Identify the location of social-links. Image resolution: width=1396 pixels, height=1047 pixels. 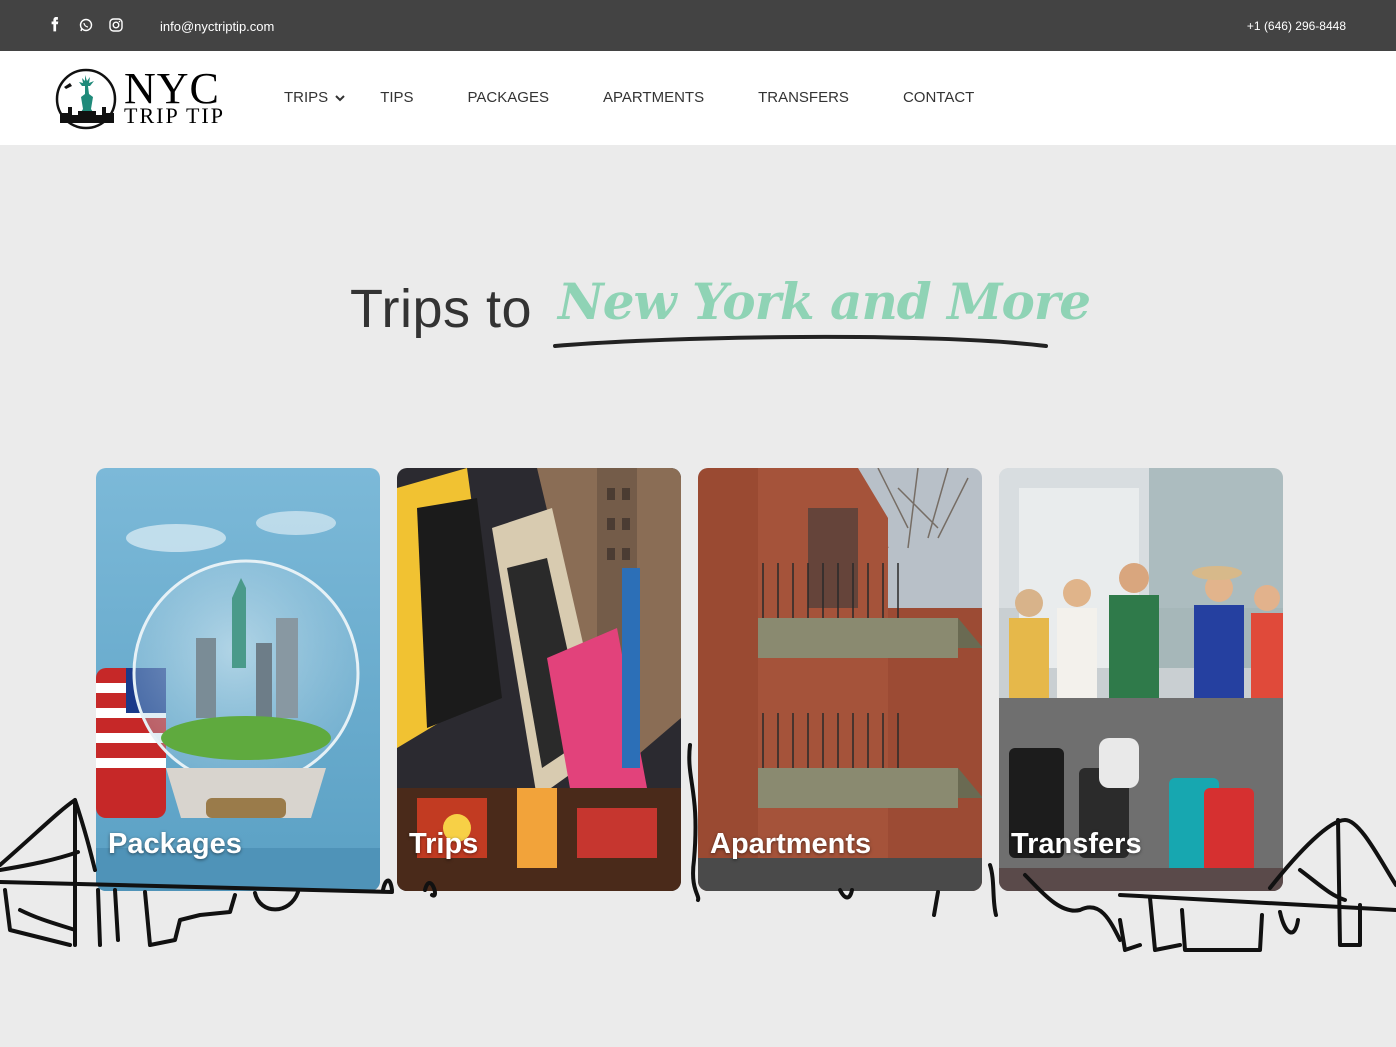
(86, 25).